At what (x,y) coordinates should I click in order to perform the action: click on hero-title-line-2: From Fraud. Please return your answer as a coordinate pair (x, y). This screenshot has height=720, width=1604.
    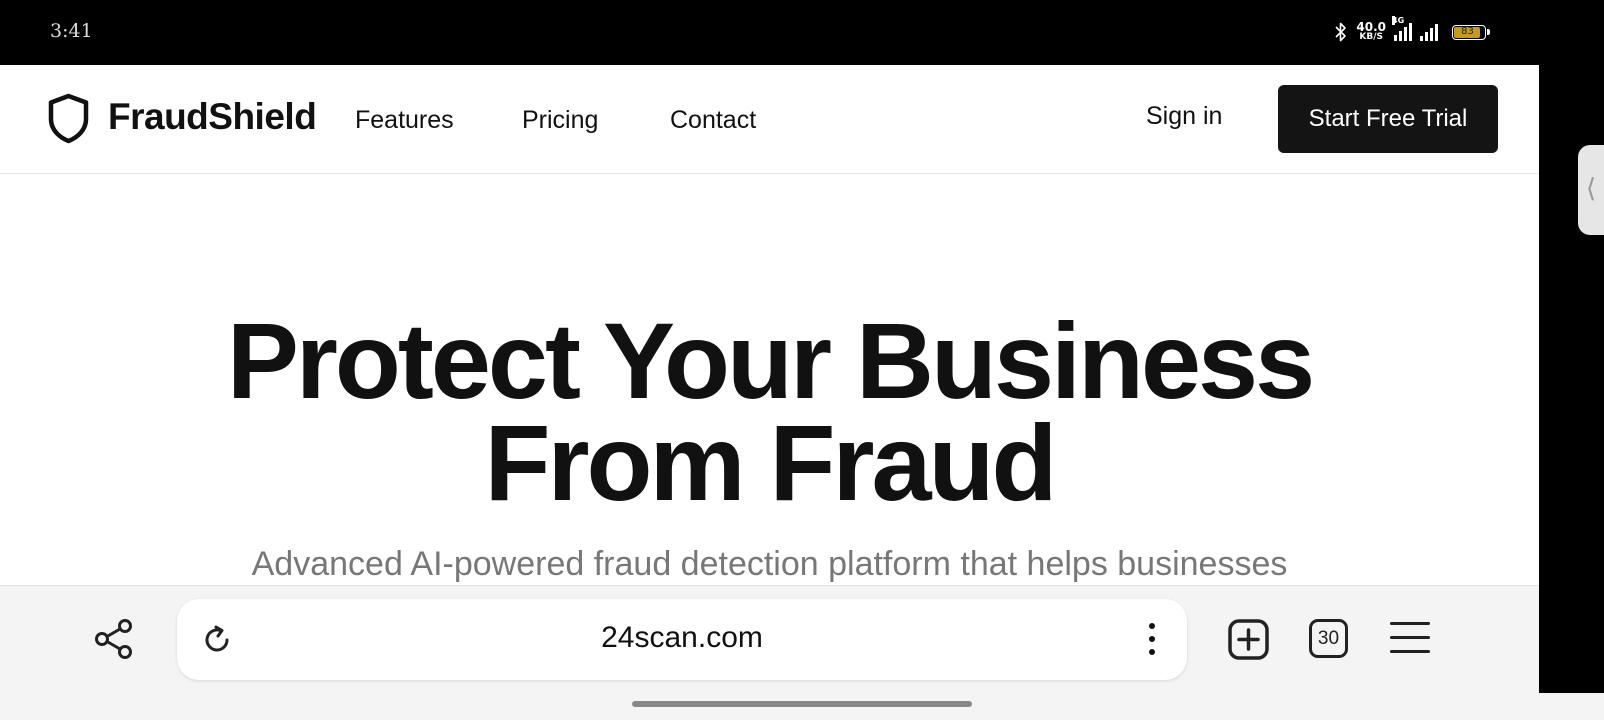
    Looking at the image, I should click on (770, 462).